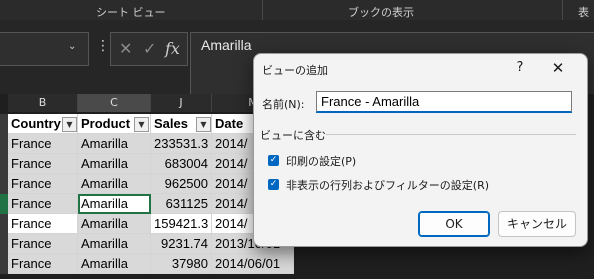 The image size is (594, 279). I want to click on header-label: Sales, so click(171, 123).